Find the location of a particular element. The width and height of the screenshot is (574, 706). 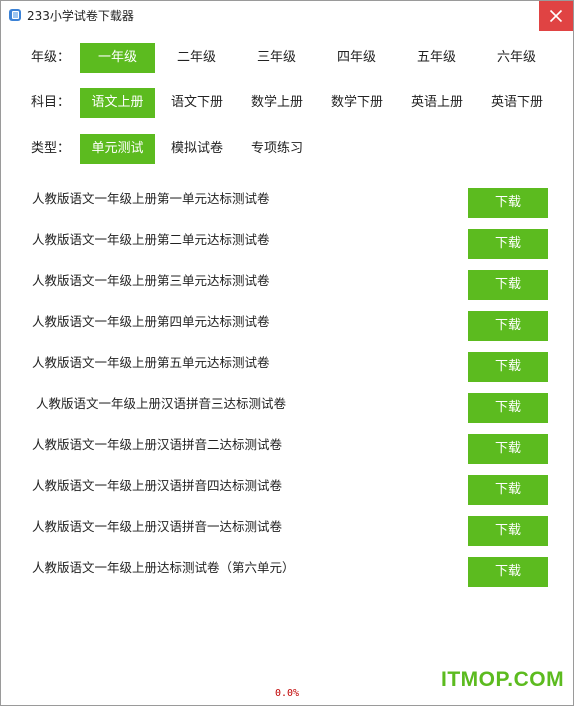

close-icon is located at coordinates (556, 16).